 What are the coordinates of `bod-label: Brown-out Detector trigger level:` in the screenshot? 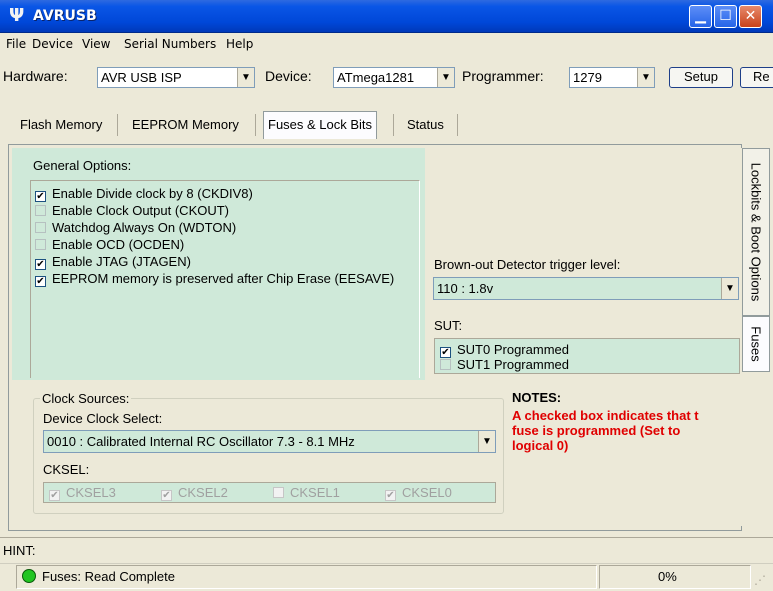 It's located at (527, 264).